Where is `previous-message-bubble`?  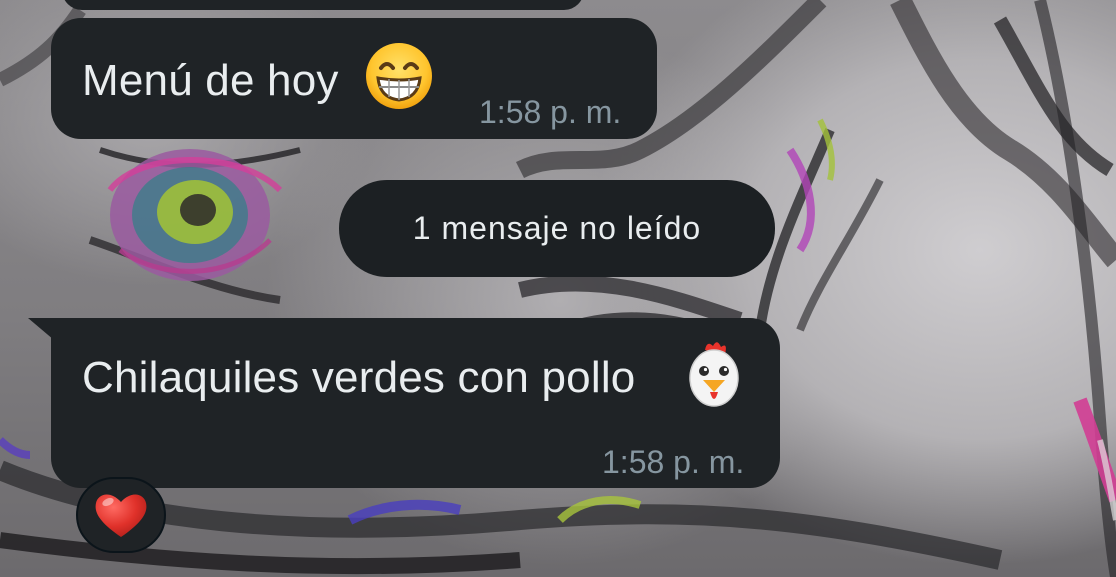
previous-message-bubble is located at coordinates (323, 5).